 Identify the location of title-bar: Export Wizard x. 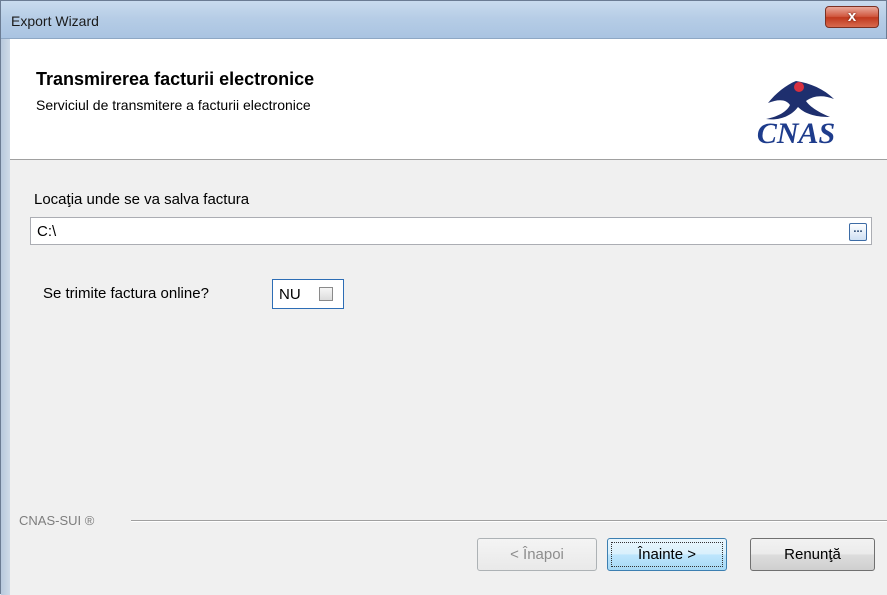
(443, 20).